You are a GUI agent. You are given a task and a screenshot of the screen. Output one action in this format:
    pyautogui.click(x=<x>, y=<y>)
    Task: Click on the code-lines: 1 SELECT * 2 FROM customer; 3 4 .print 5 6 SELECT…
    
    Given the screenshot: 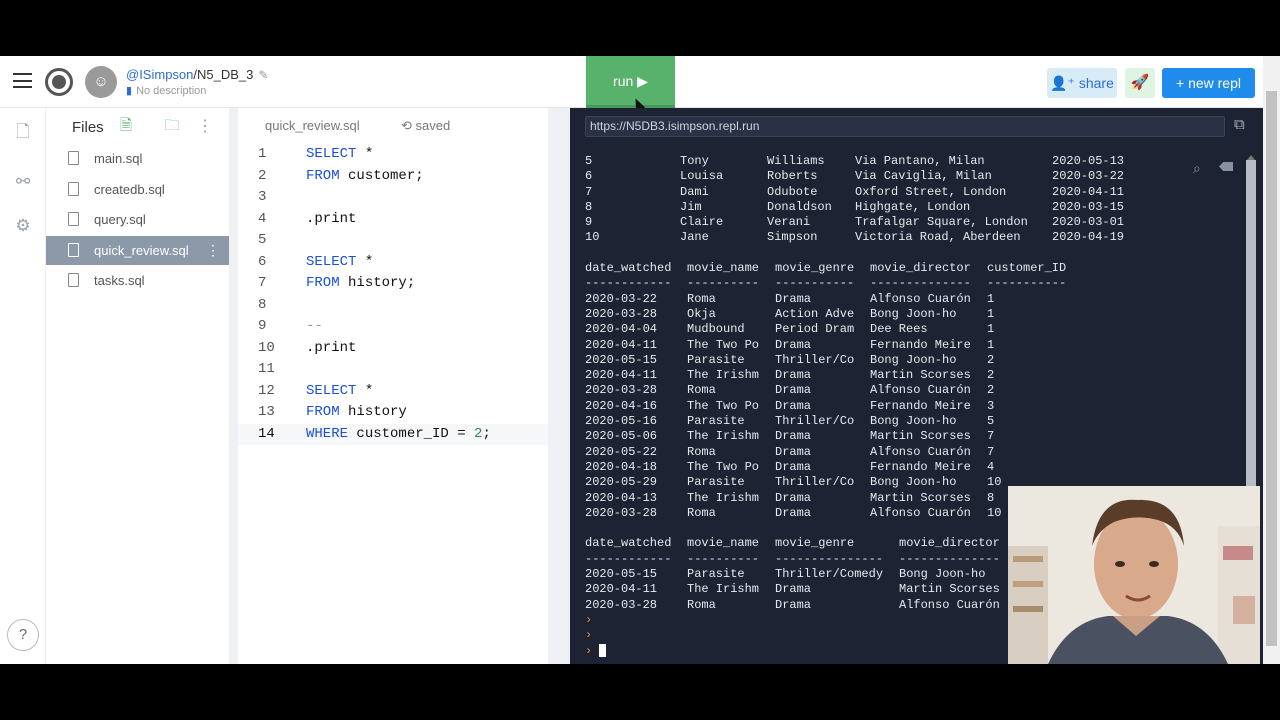 What is the action you would take?
    pyautogui.click(x=393, y=294)
    